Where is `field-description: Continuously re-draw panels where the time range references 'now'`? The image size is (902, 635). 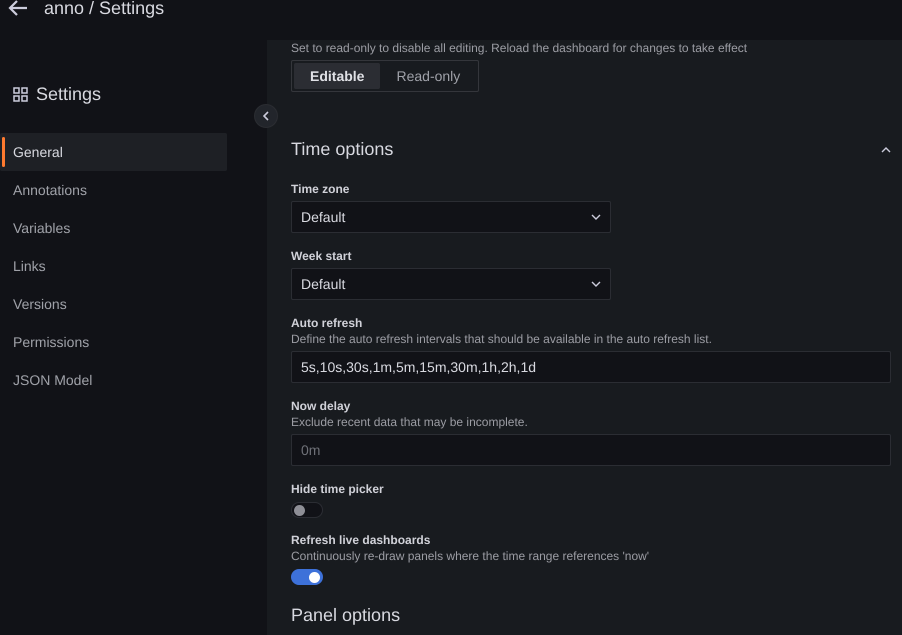 field-description: Continuously re-draw panels where the time range references 'now' is located at coordinates (470, 556).